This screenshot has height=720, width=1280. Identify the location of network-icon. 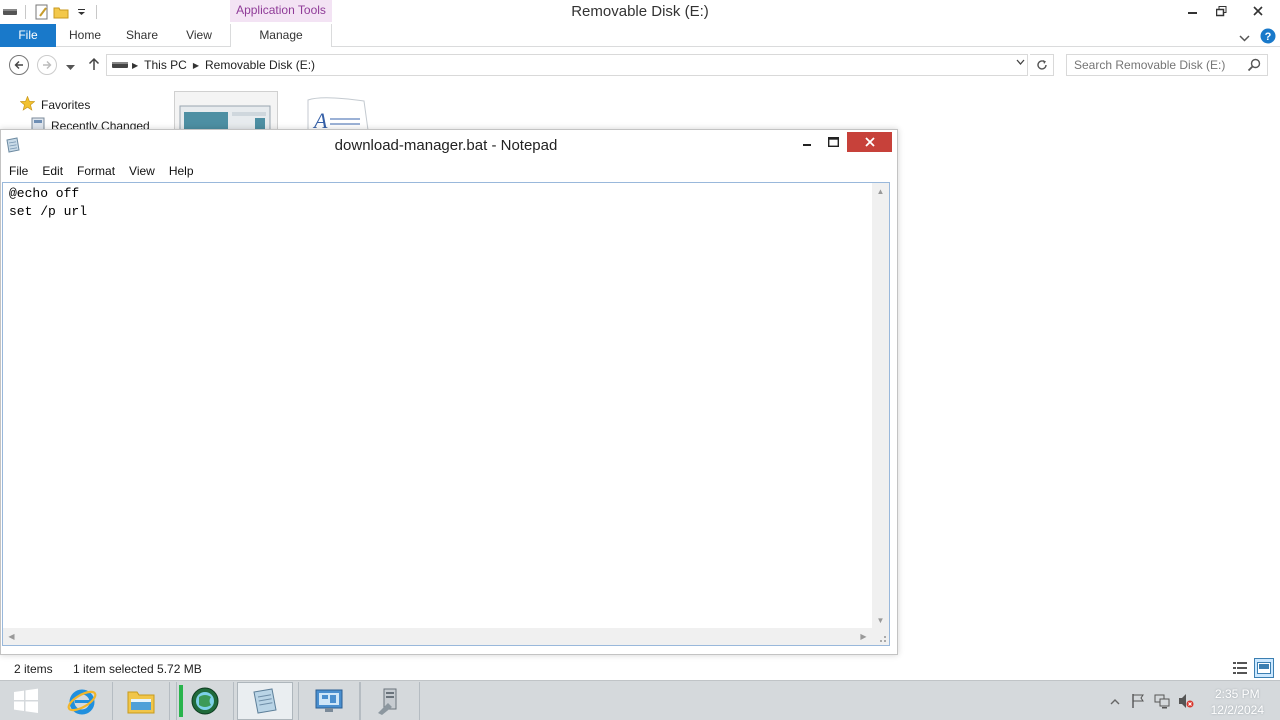
(1162, 702).